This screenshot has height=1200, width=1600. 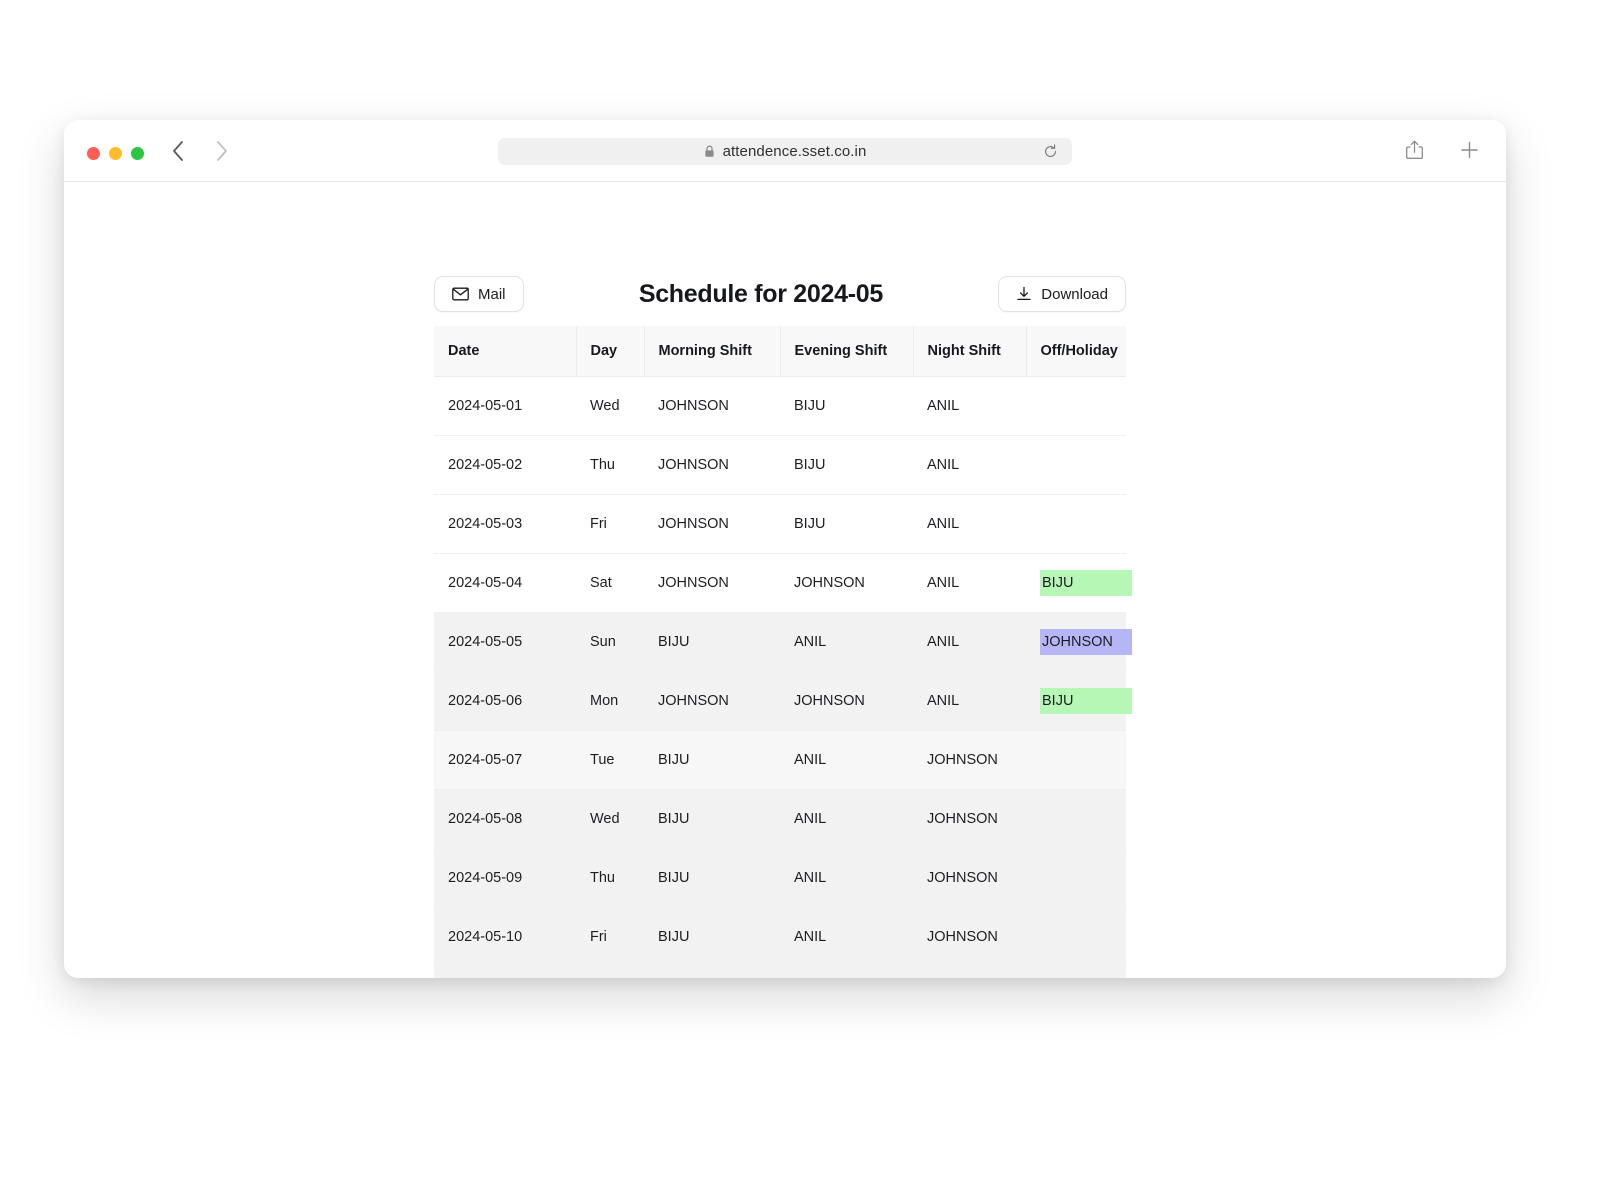 I want to click on cell-day: Sat, so click(x=610, y=583).